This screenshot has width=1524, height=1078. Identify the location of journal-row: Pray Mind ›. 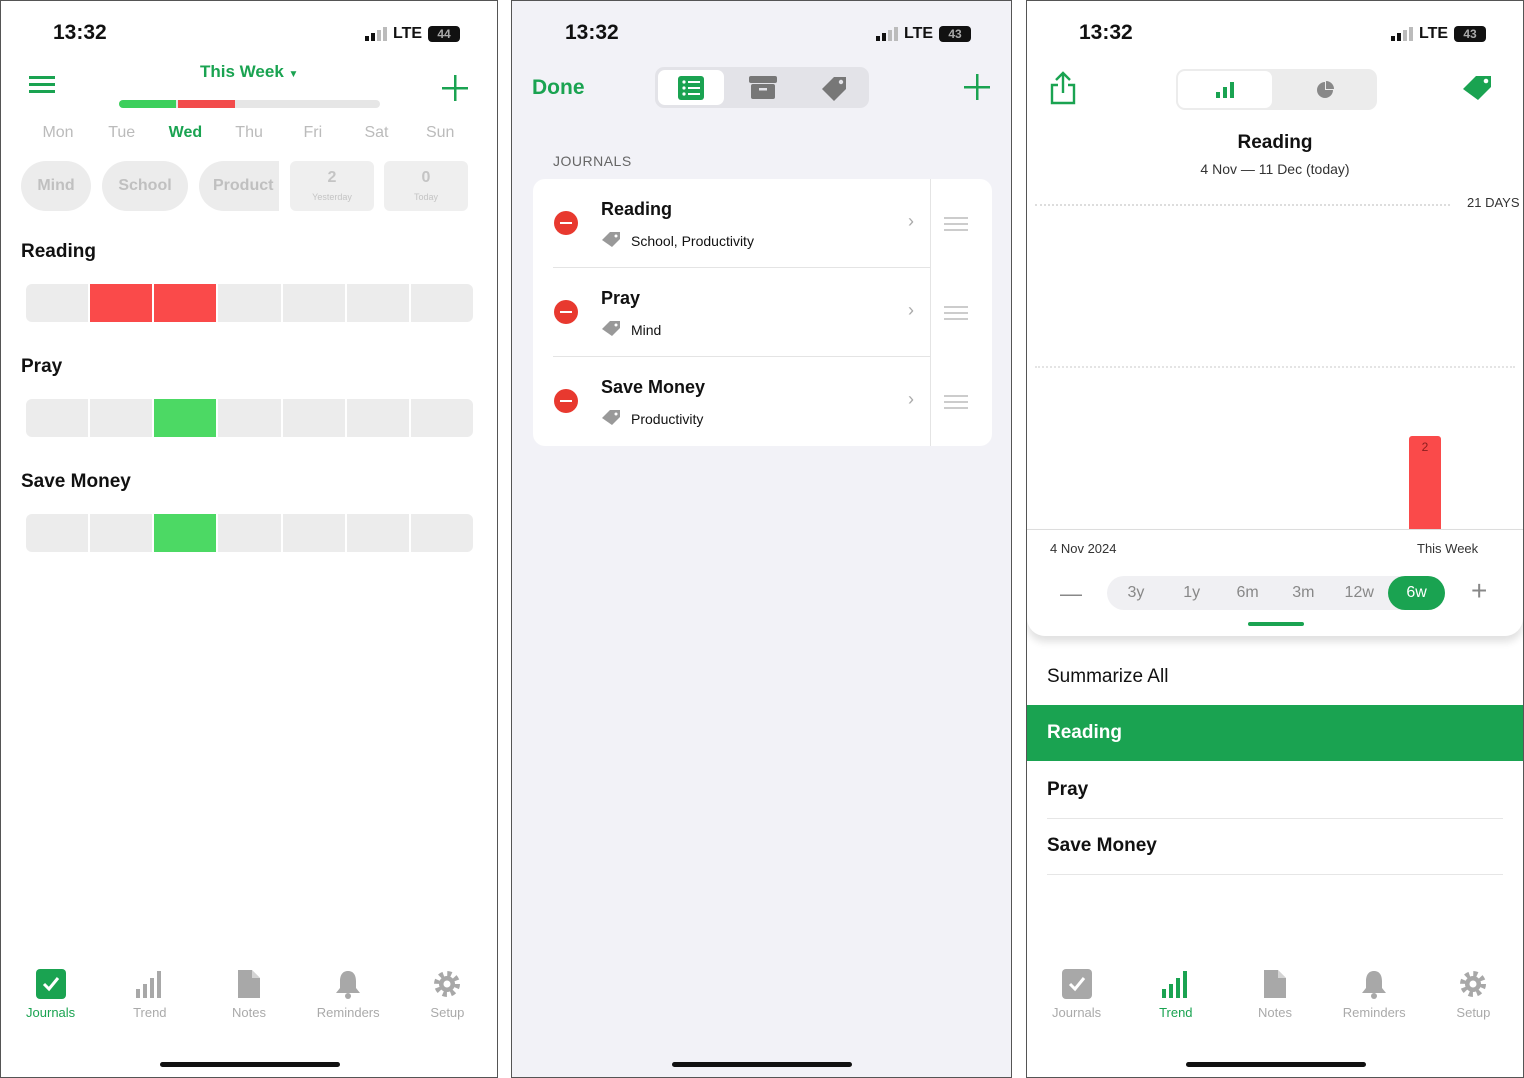
(762, 312).